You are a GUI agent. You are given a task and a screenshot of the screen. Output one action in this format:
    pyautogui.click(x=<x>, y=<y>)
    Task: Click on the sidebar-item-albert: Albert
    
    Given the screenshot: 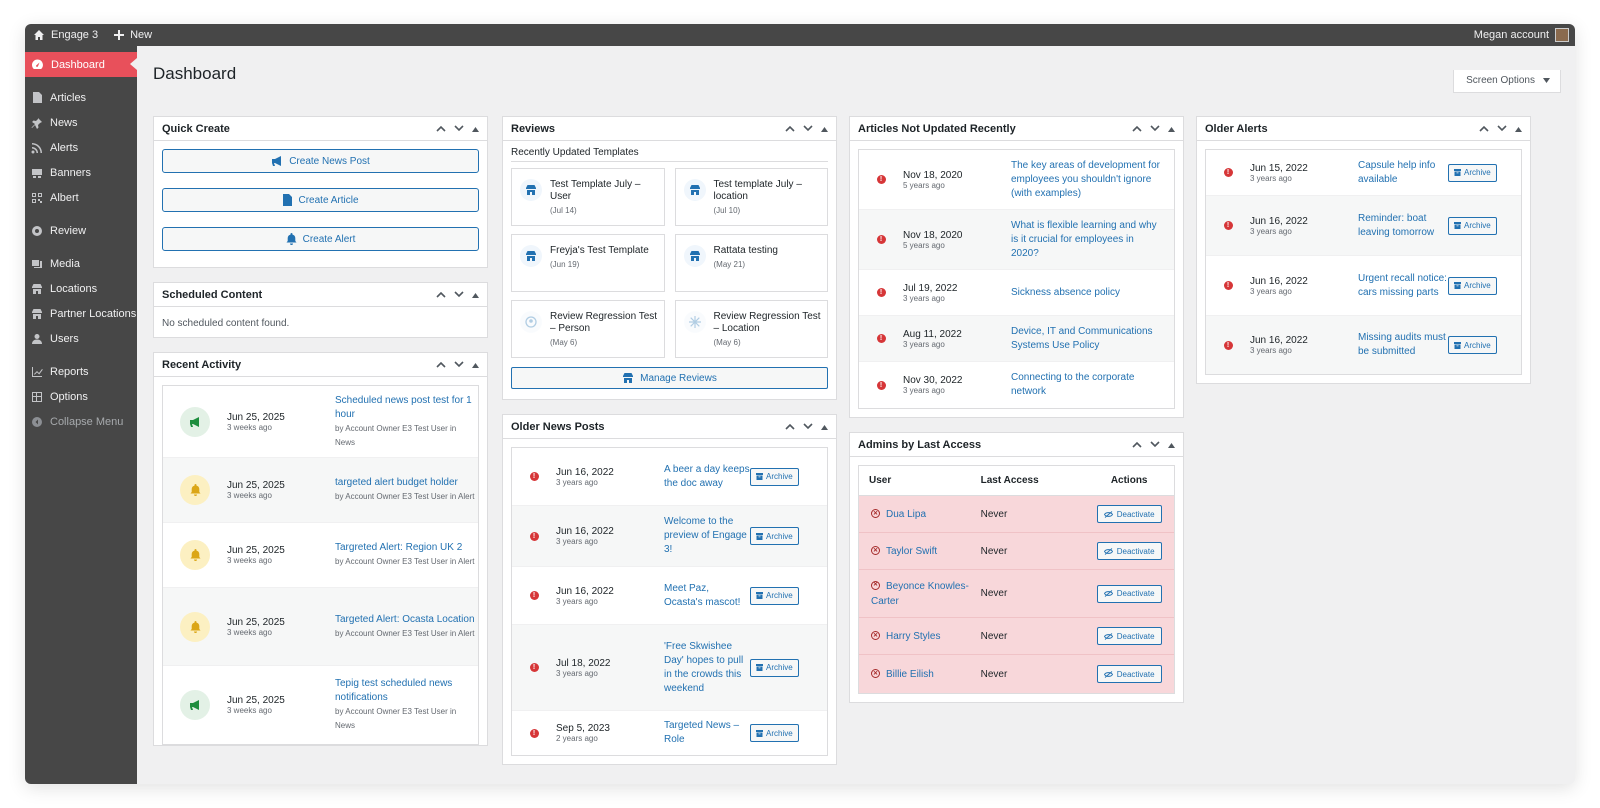 What is the action you would take?
    pyautogui.click(x=81, y=197)
    